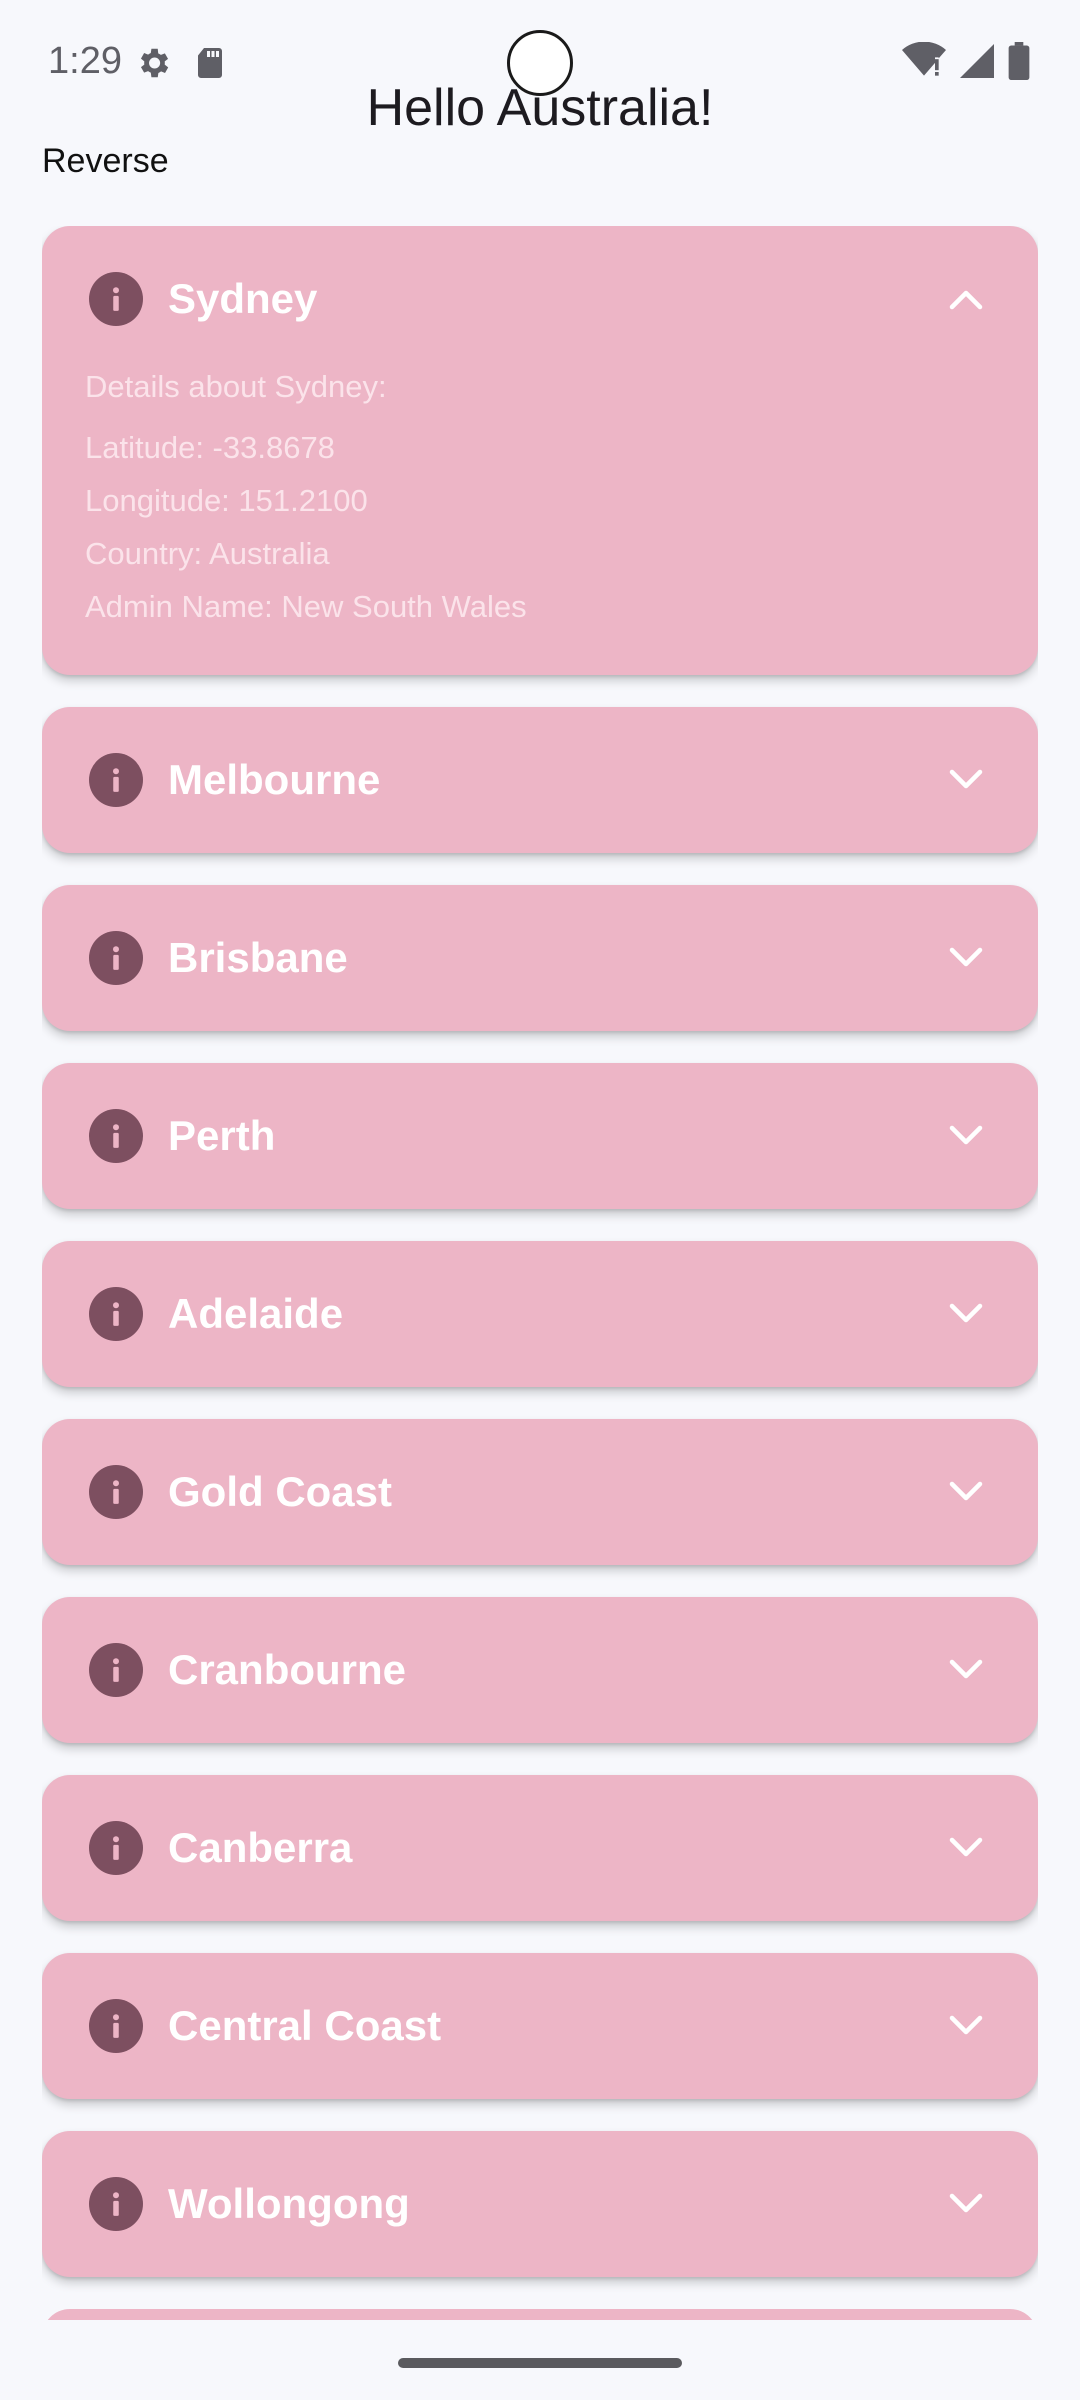 This screenshot has height=2400, width=1080. I want to click on app-title: Hello Australia!, so click(540, 108).